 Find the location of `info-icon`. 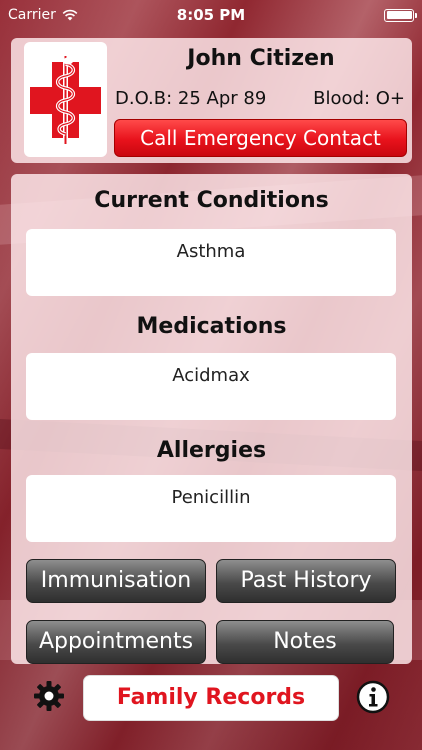

info-icon is located at coordinates (373, 697).